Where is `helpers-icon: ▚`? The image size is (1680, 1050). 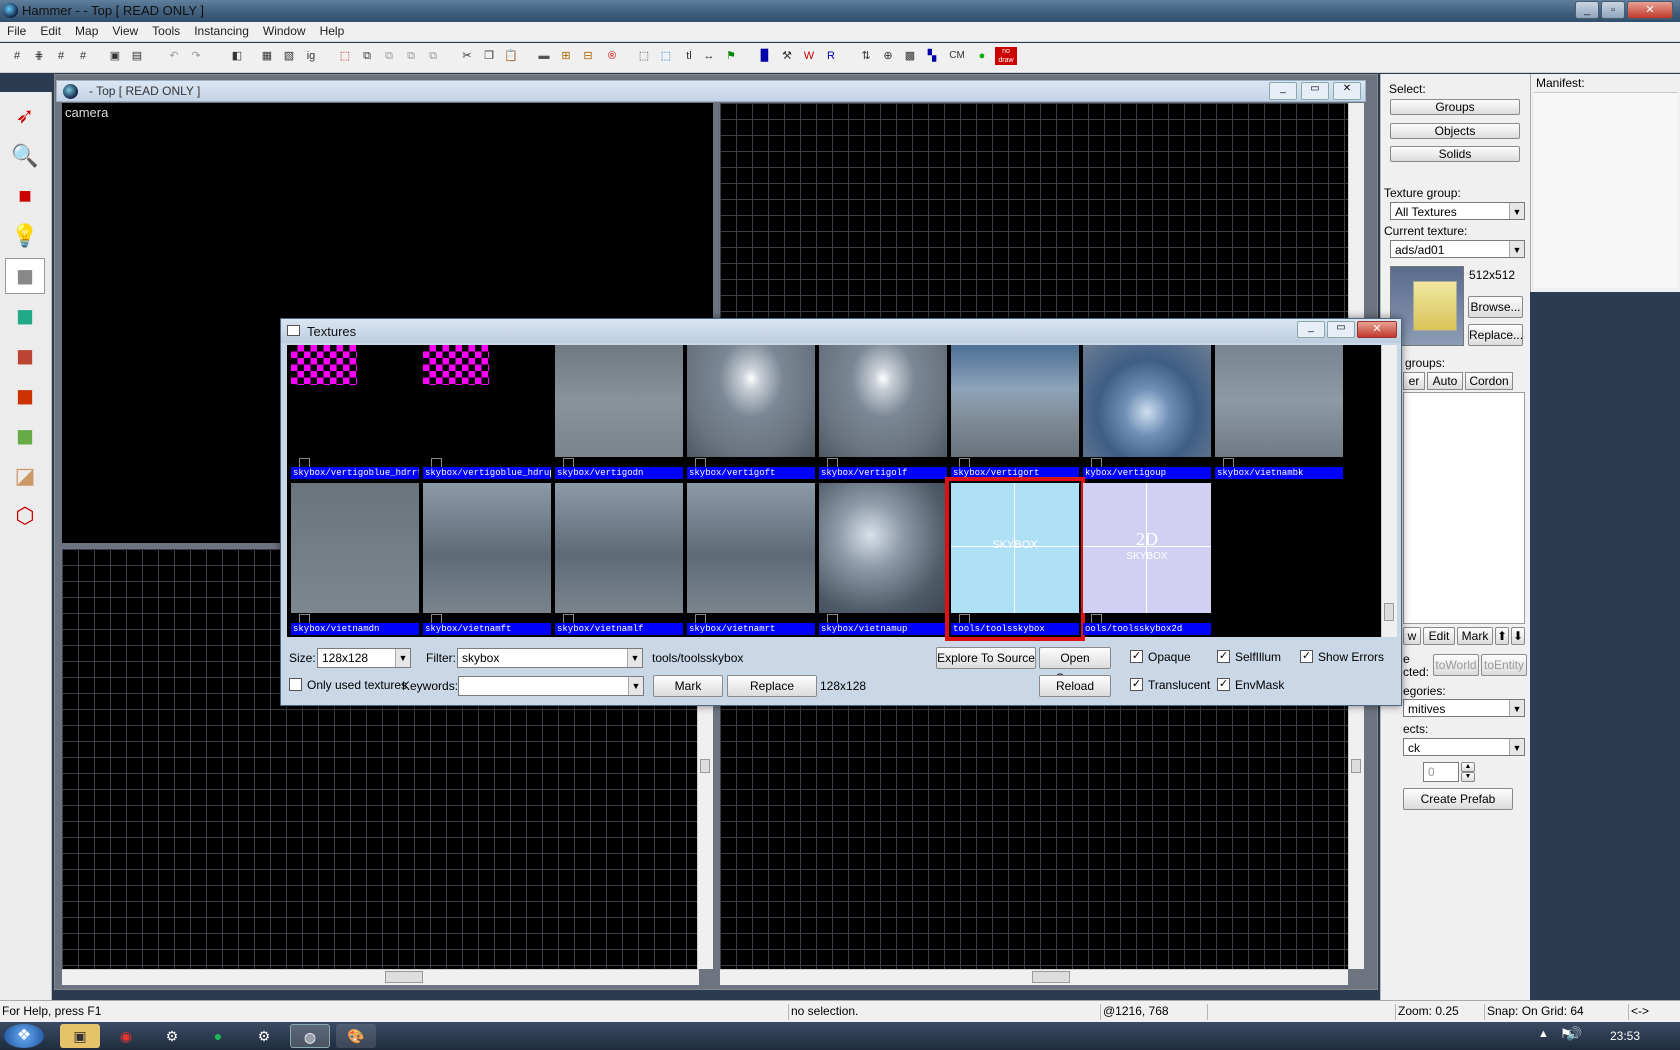
helpers-icon: ▚ is located at coordinates (932, 56).